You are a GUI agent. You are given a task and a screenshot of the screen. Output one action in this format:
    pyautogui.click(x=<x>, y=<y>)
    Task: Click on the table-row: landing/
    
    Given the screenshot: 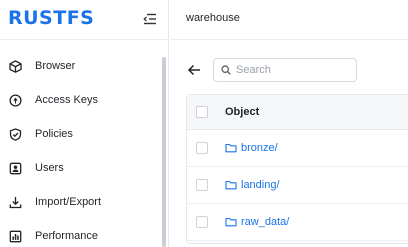 What is the action you would take?
    pyautogui.click(x=297, y=185)
    